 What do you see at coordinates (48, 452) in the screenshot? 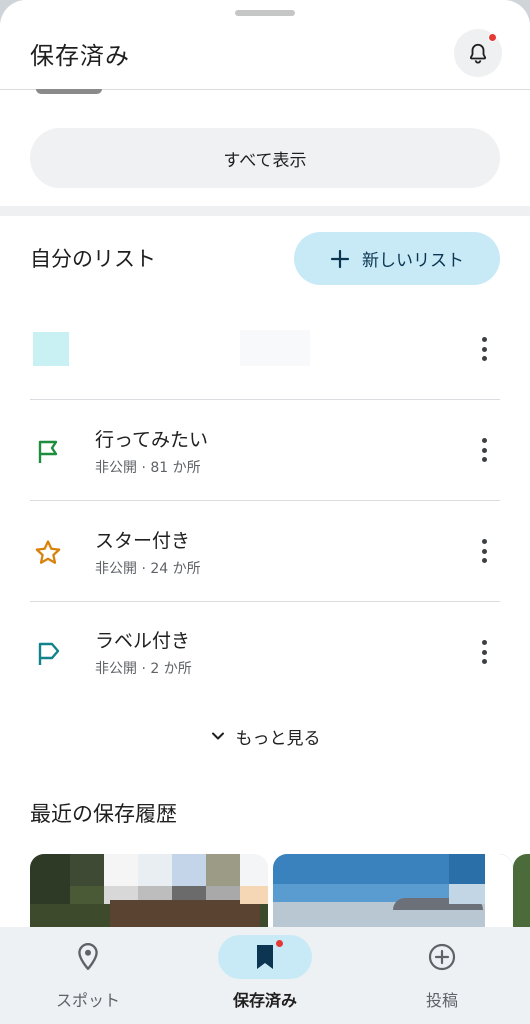
I see `flag-icon` at bounding box center [48, 452].